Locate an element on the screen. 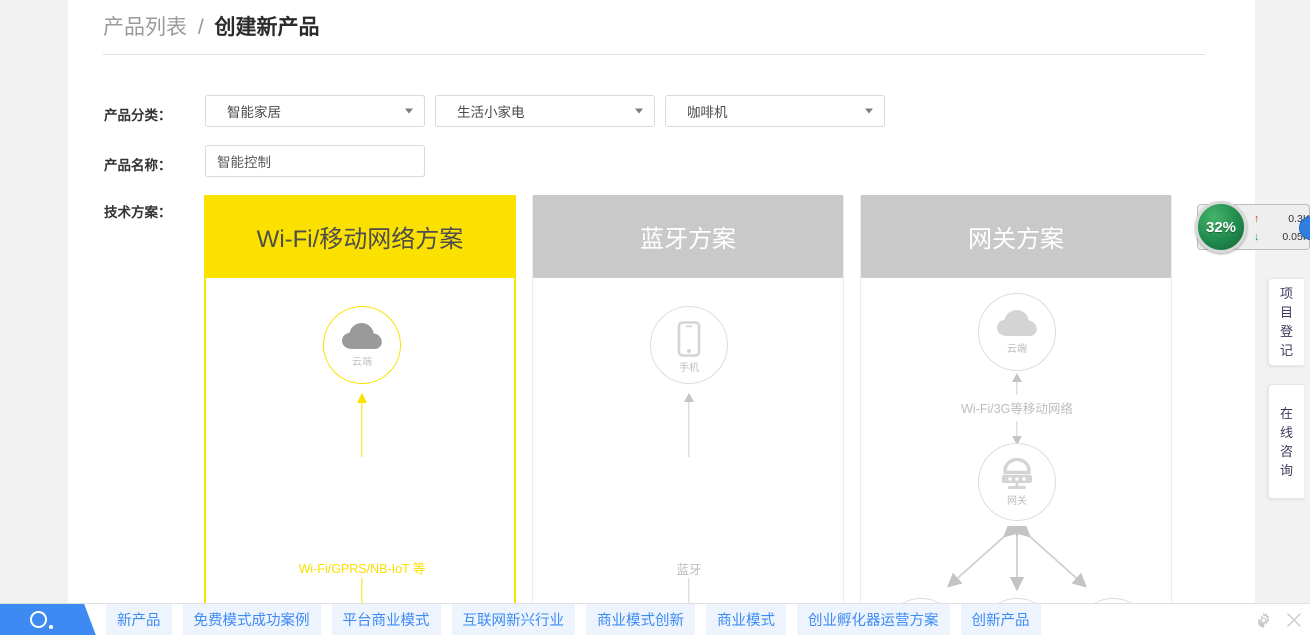 The width and height of the screenshot is (1310, 635). phone-icon is located at coordinates (689, 339).